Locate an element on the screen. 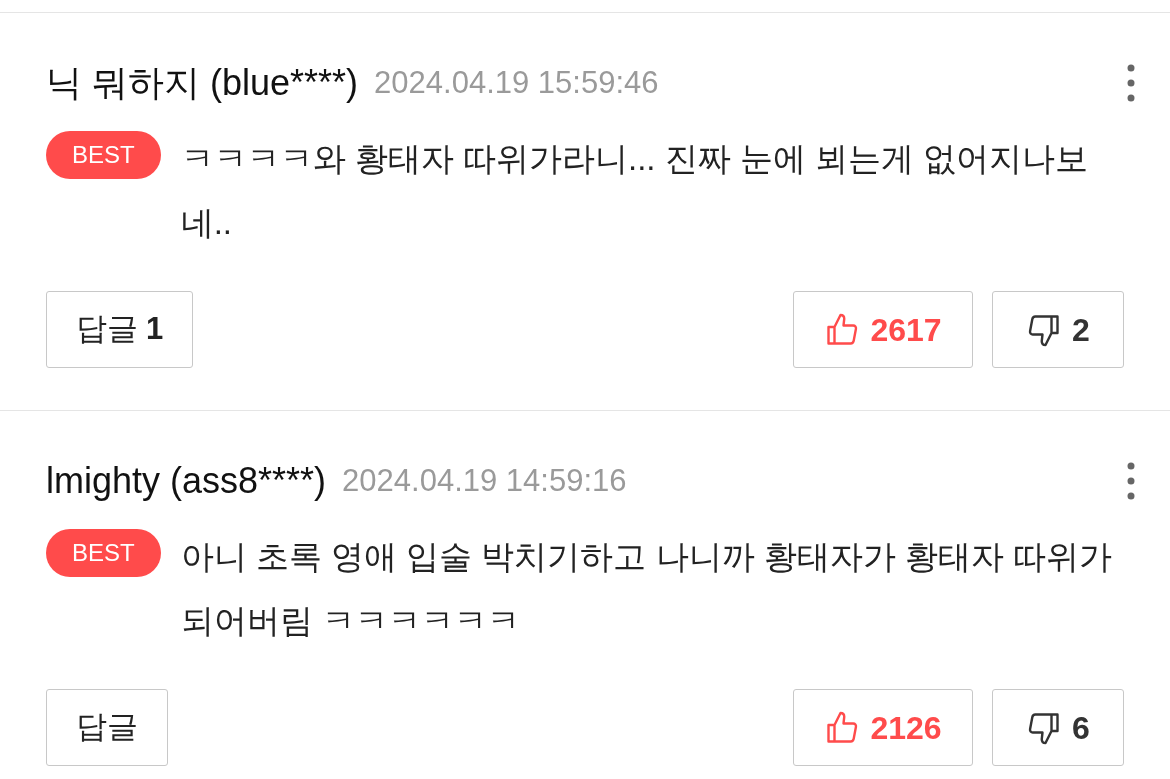 The width and height of the screenshot is (1170, 779). dislike-button: 2 is located at coordinates (1058, 329).